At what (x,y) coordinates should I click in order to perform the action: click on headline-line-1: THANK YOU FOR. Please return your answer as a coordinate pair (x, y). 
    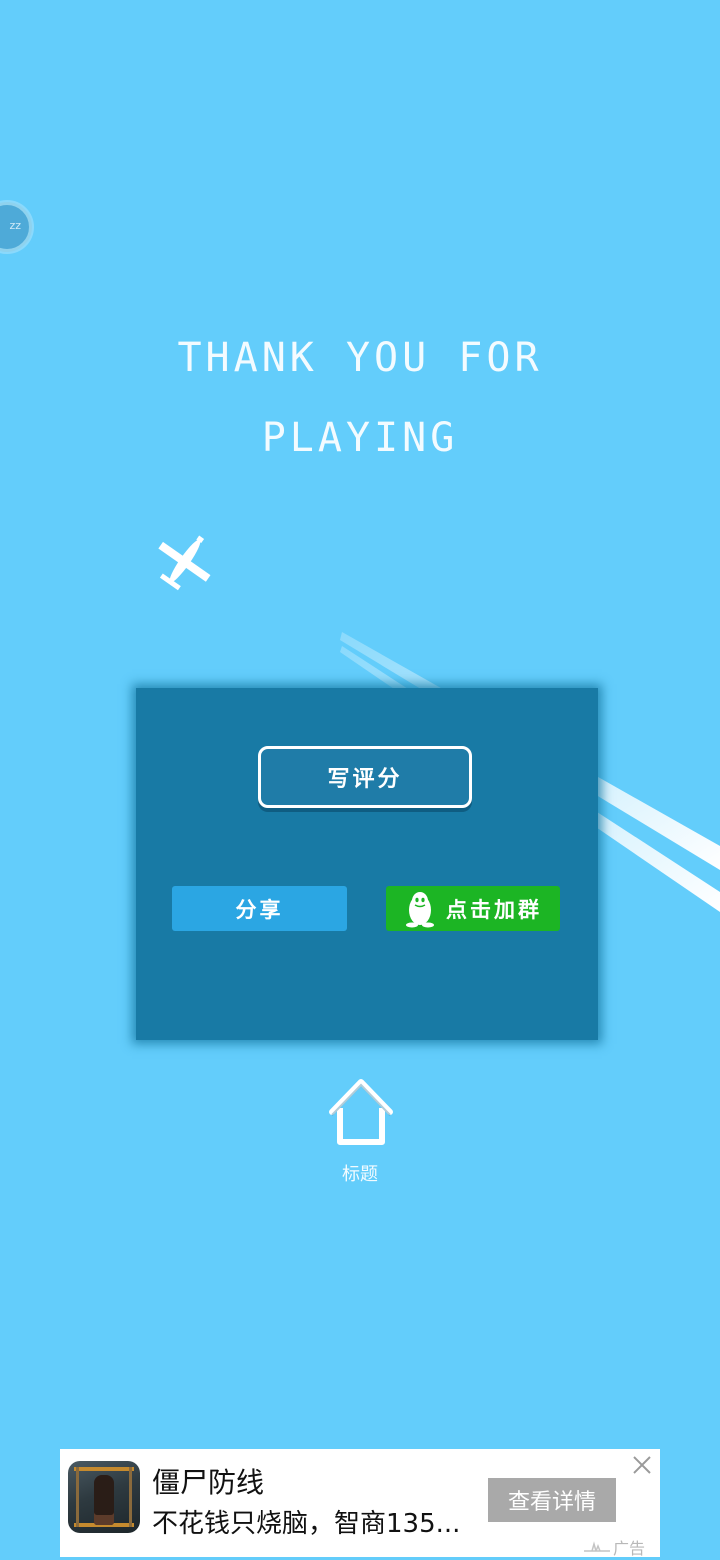
    Looking at the image, I should click on (360, 358).